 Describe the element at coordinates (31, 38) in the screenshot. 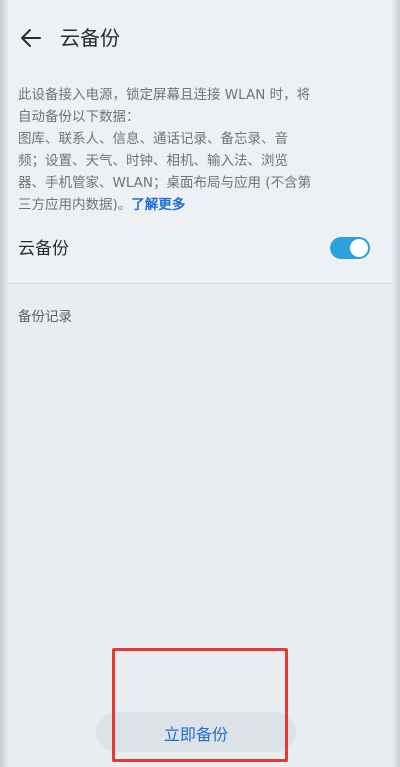

I see `arrow-left-icon` at that location.